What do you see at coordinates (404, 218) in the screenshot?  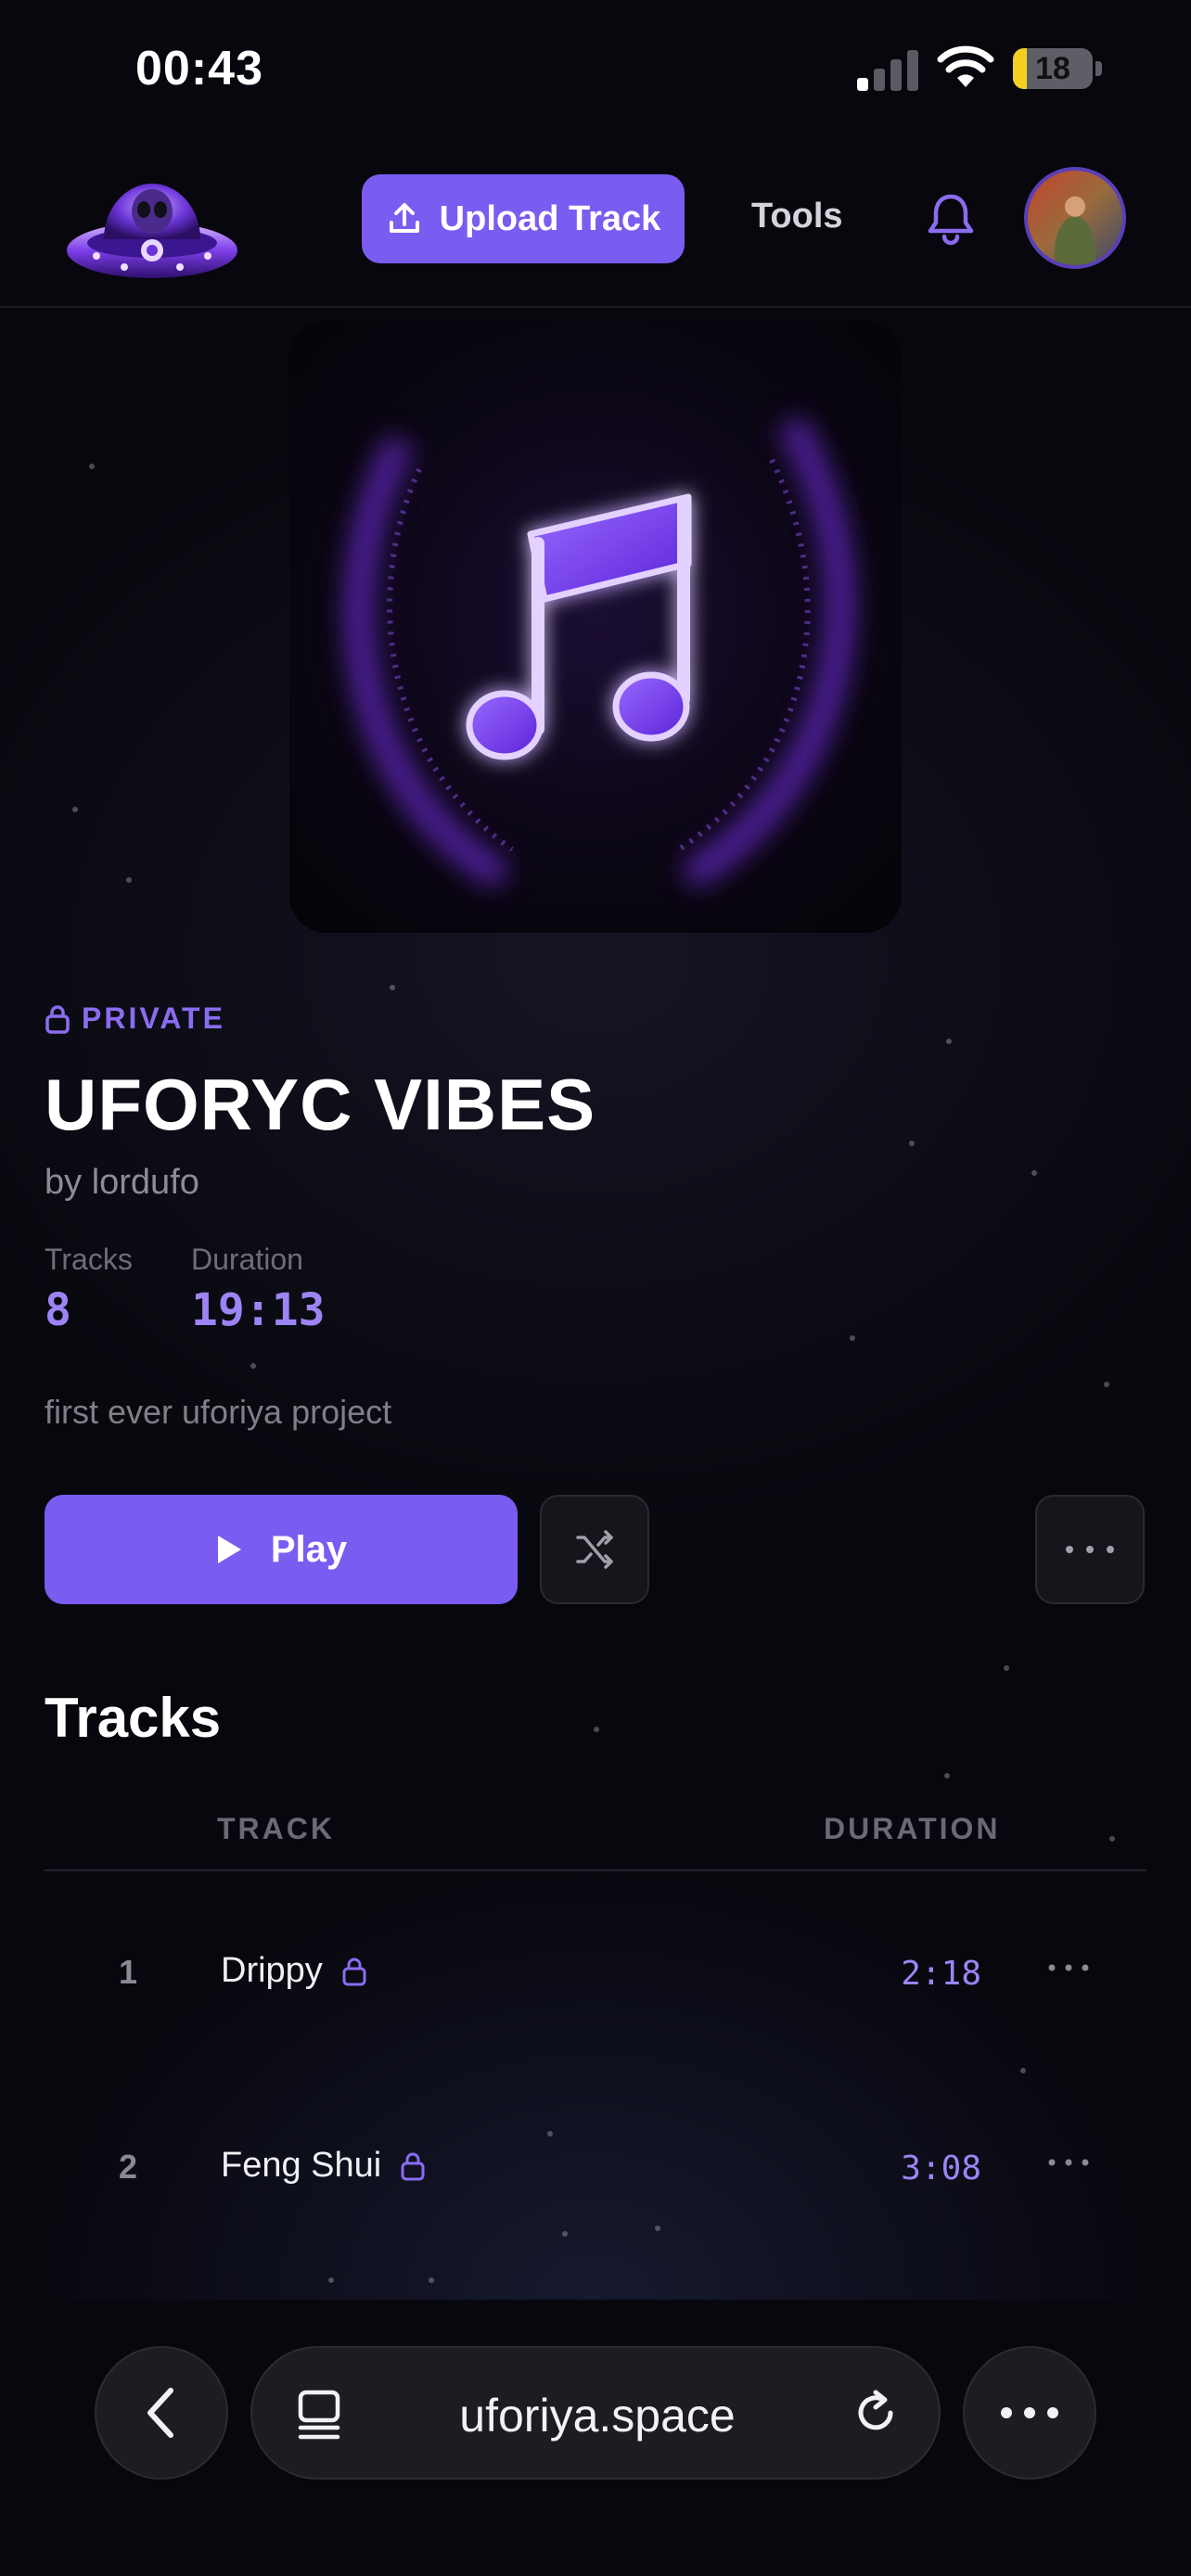 I see `upload-icon` at bounding box center [404, 218].